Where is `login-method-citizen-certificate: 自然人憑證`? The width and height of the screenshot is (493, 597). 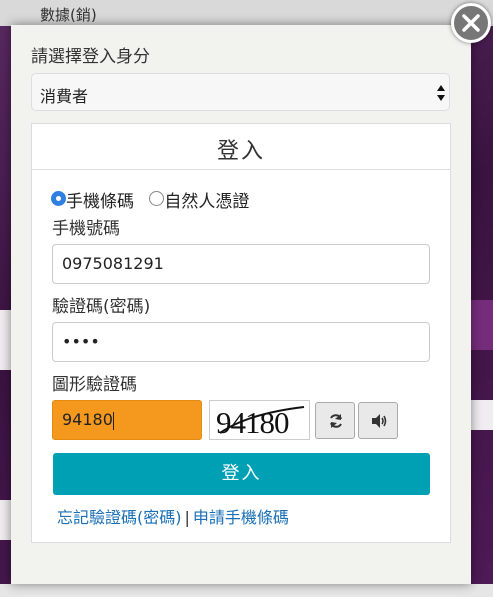
login-method-citizen-certificate: 自然人憑證 is located at coordinates (199, 199).